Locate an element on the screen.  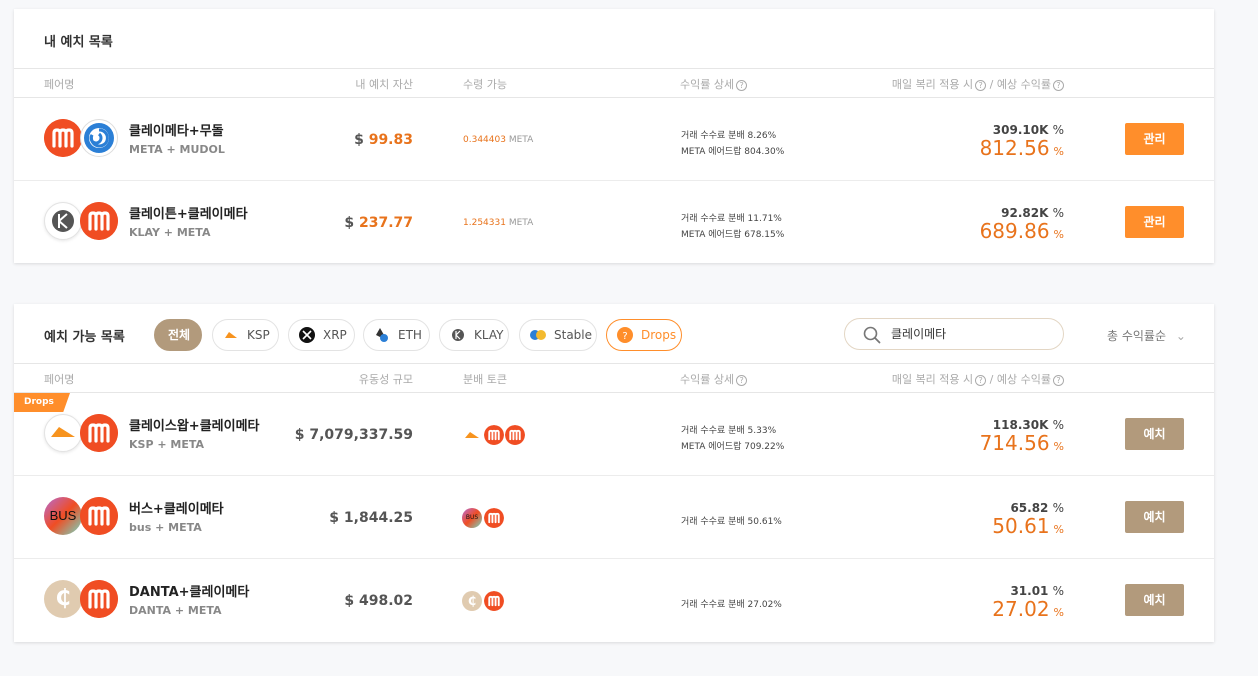
fee-share: 거래 수수료 분배 5.33% is located at coordinates (729, 431).